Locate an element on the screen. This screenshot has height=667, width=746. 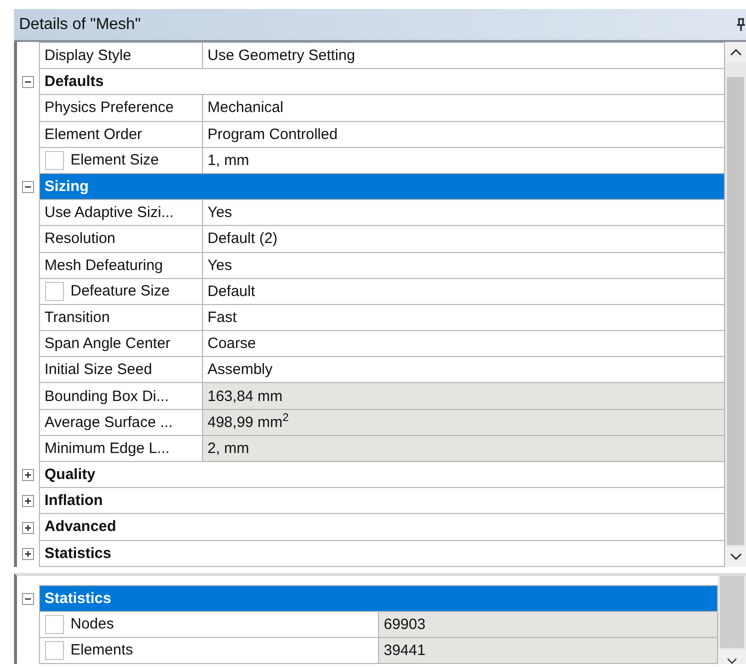
property-value: 1, mm is located at coordinates (463, 160).